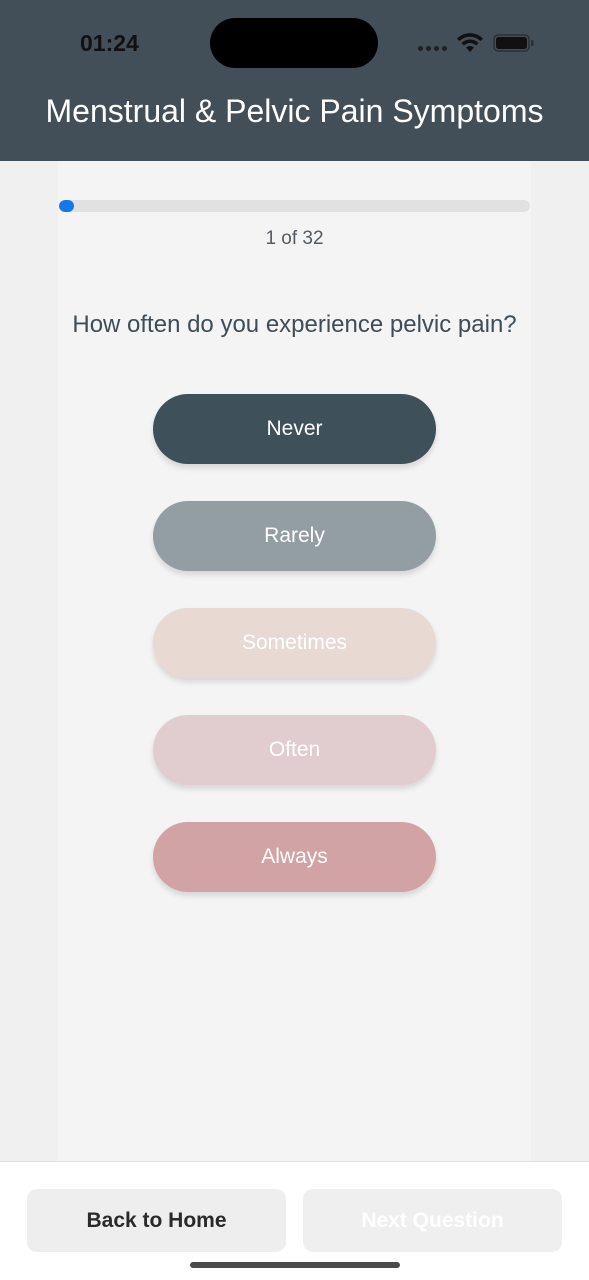  I want to click on progress-fill, so click(67, 206).